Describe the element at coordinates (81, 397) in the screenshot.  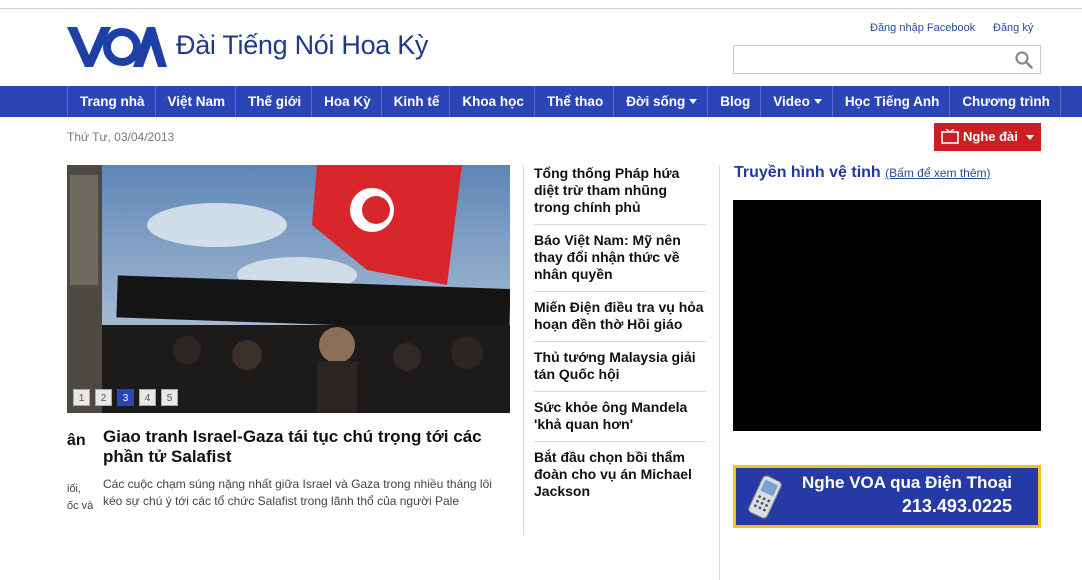
I see `carousel-page-1: 1` at that location.